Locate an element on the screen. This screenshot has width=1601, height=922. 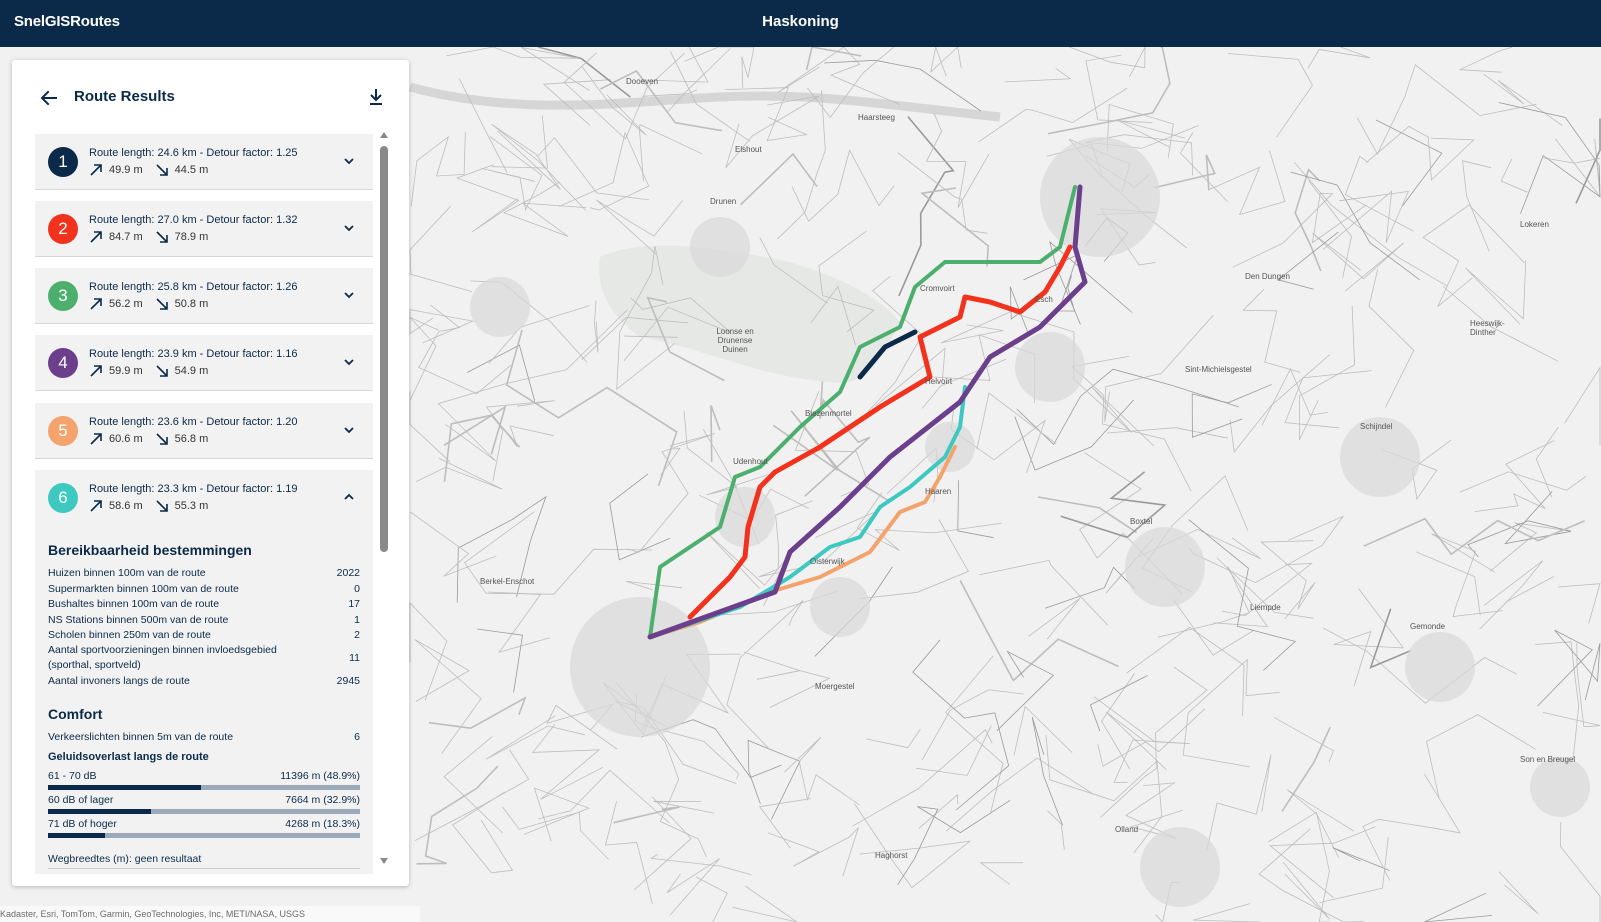
chevron-up-icon is located at coordinates (349, 497).